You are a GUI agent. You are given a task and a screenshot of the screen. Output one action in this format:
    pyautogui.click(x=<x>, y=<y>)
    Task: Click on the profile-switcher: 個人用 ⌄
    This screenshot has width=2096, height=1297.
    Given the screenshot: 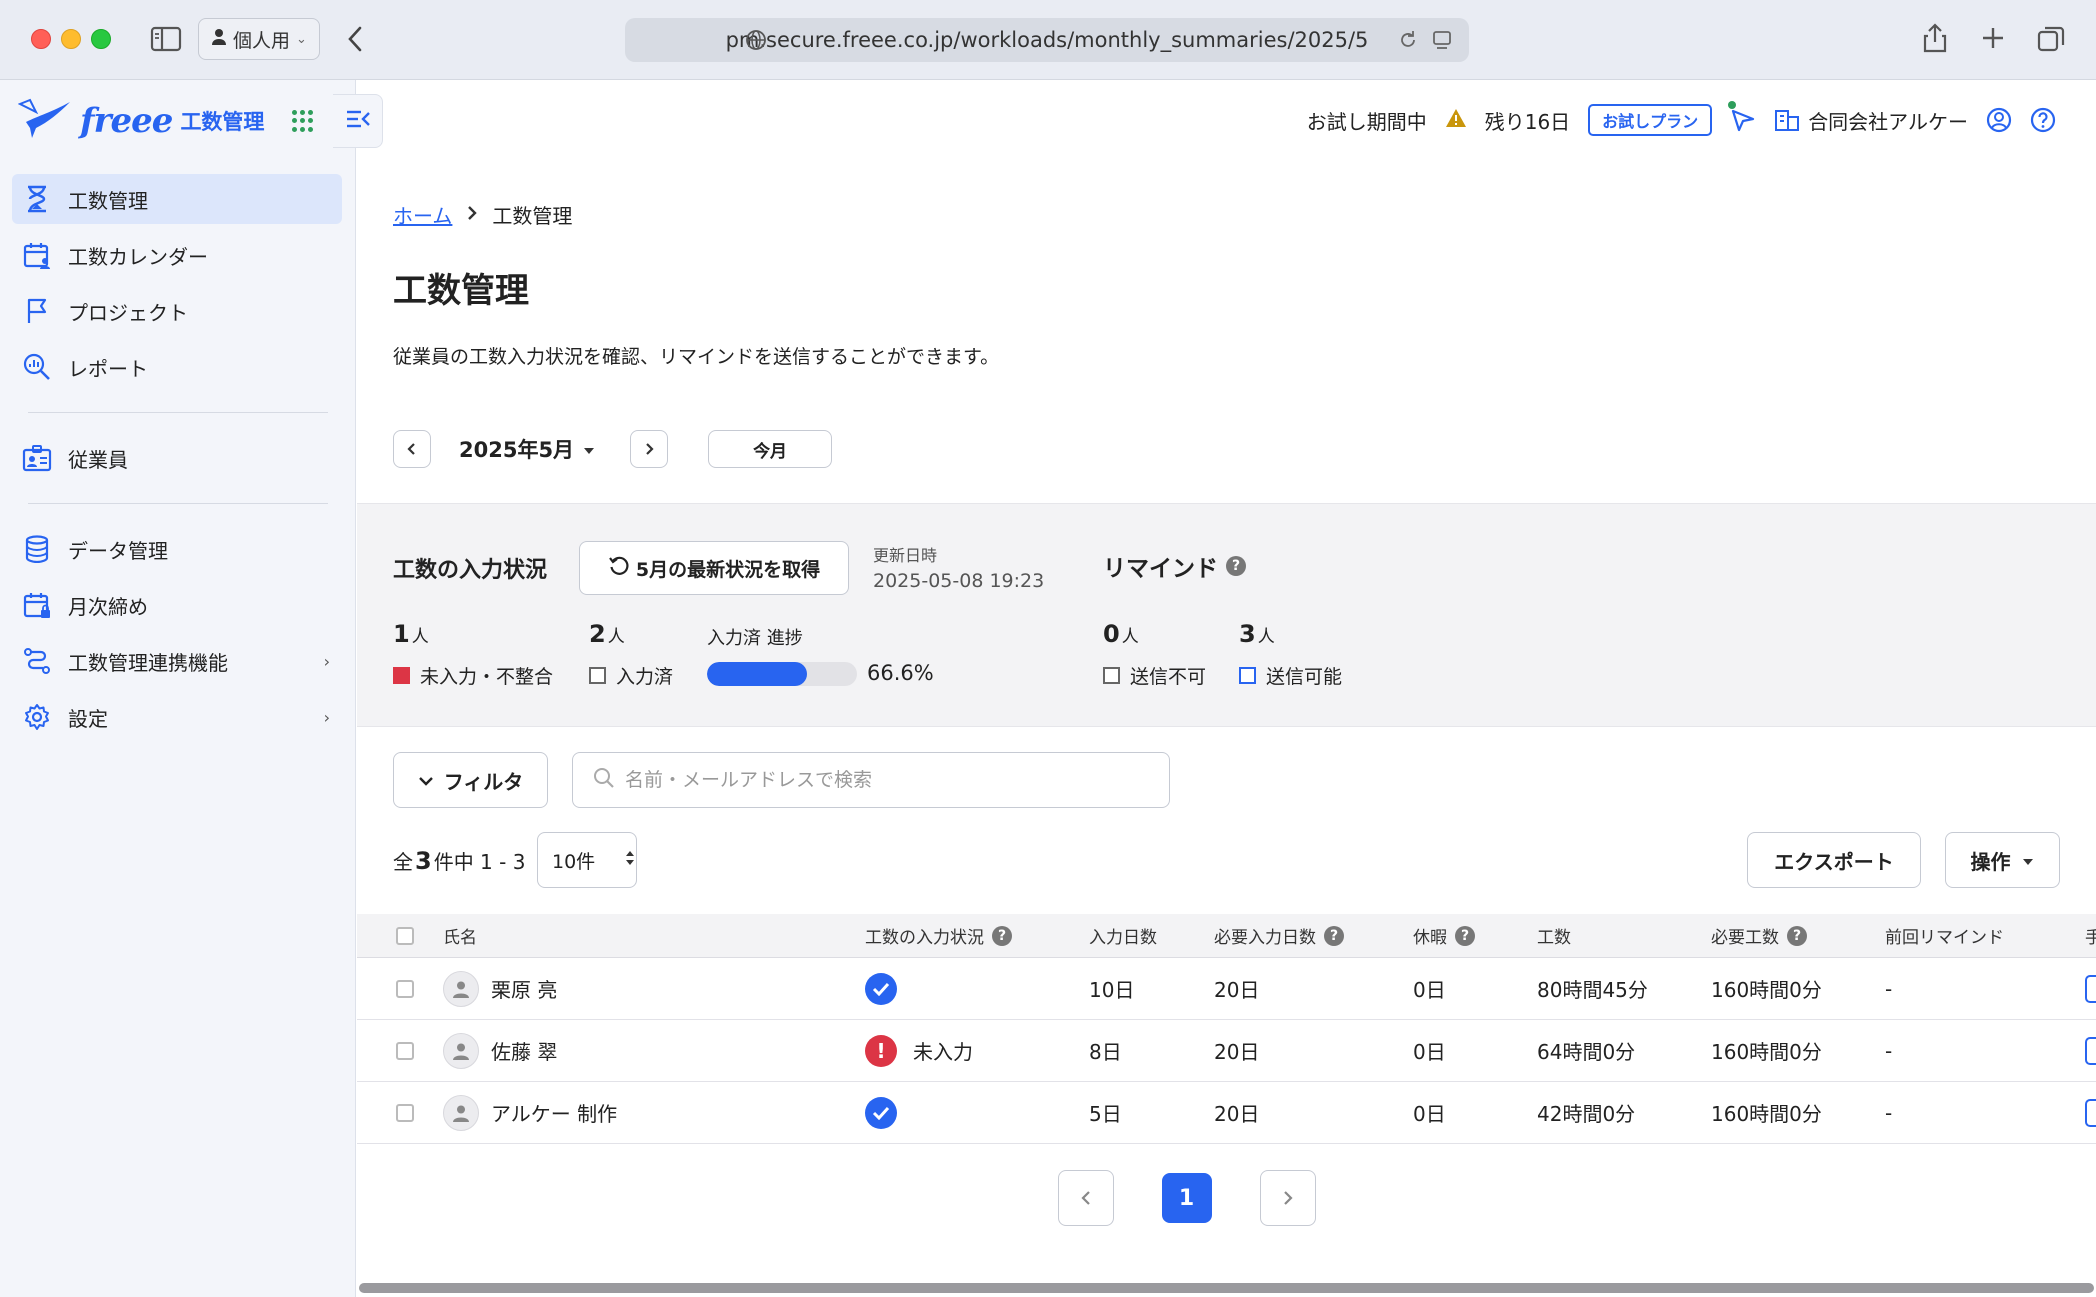 What is the action you would take?
    pyautogui.click(x=259, y=39)
    